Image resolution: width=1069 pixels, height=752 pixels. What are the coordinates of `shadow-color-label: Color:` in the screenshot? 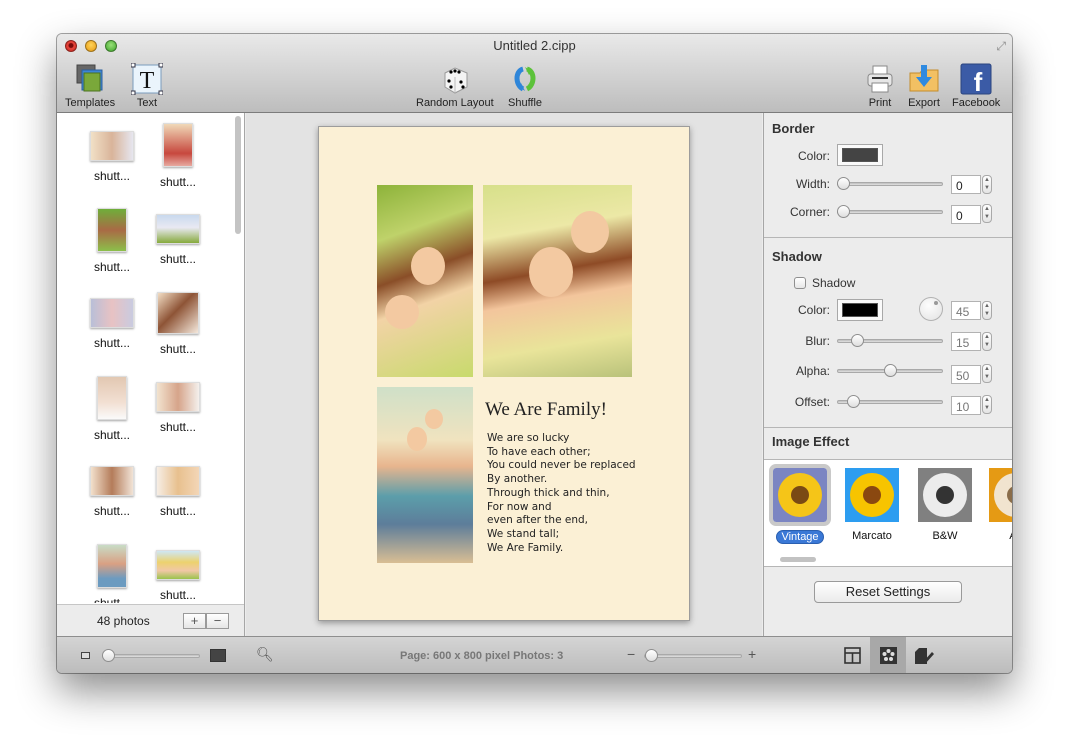 It's located at (813, 310).